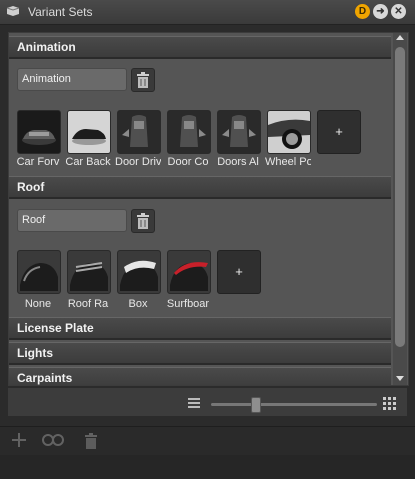  I want to click on link-icon, so click(53, 440).